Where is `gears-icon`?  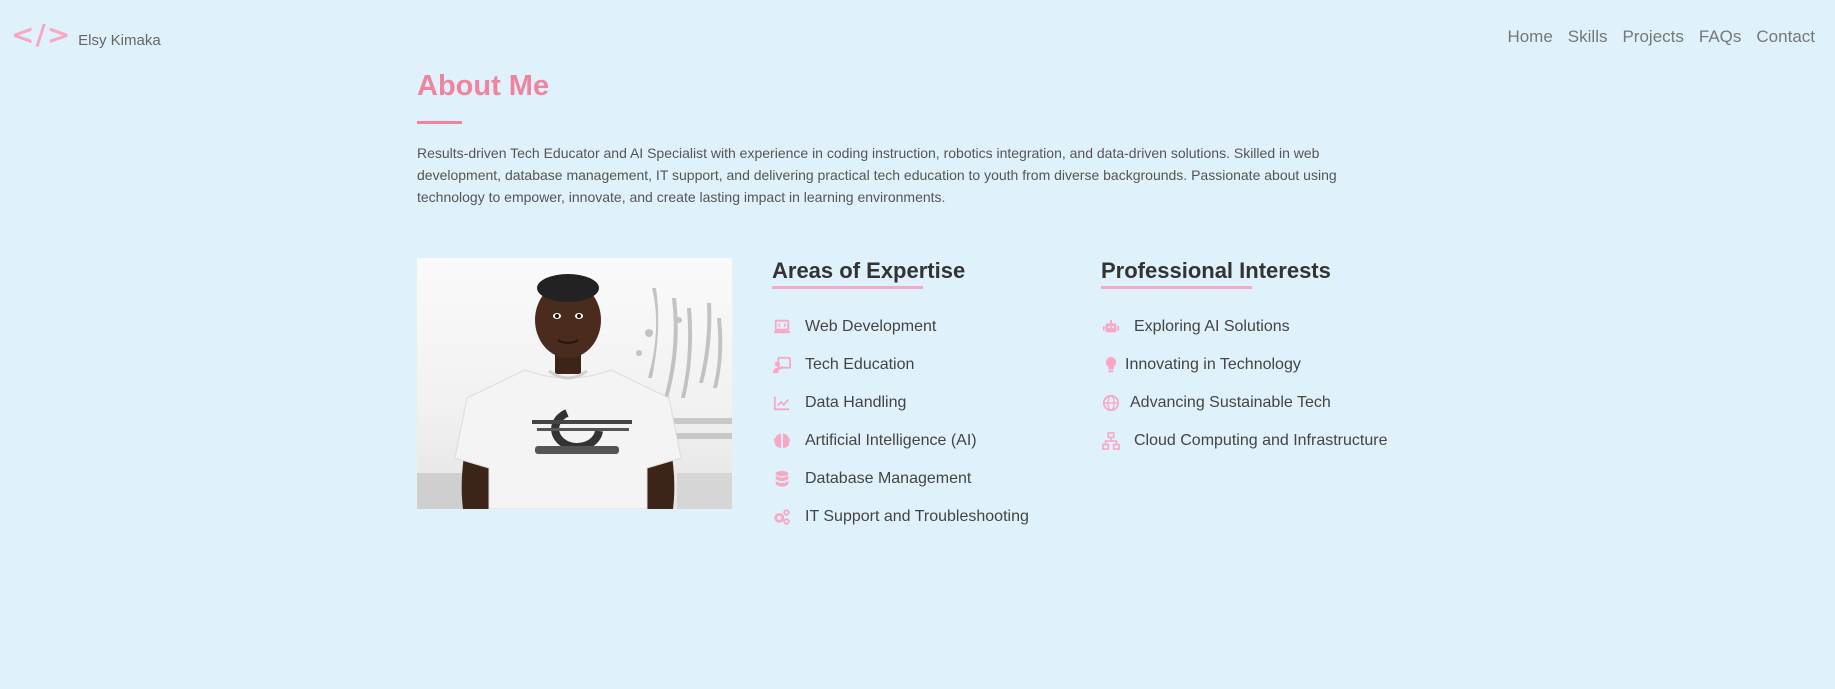
gears-icon is located at coordinates (782, 517).